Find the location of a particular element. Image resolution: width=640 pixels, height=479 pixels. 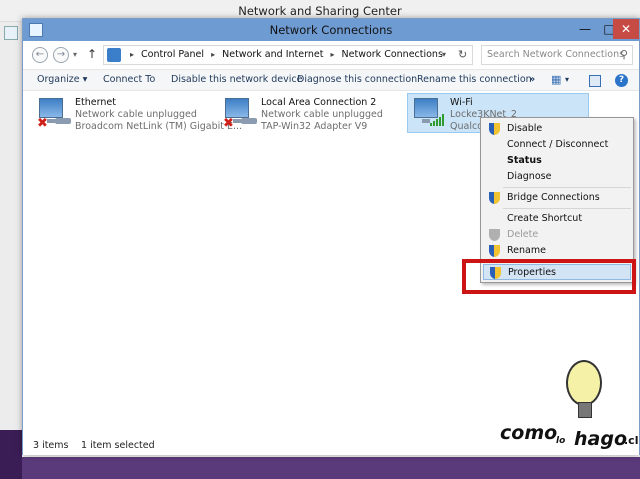

menu-item-bridge-connections: Bridge Connections is located at coordinates (557, 198).